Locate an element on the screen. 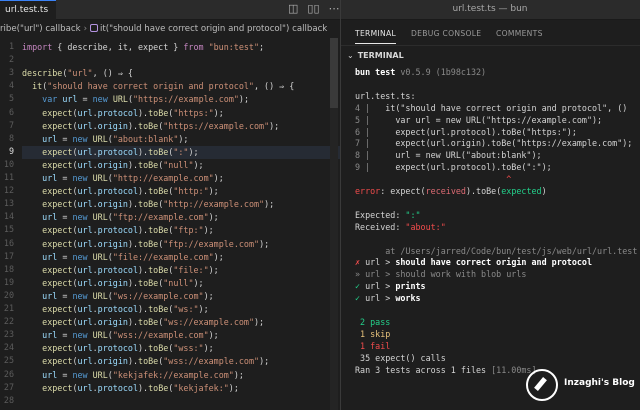 The image size is (640, 410). terminal-text: Ran 3 tests across 1 files is located at coordinates (423, 369).